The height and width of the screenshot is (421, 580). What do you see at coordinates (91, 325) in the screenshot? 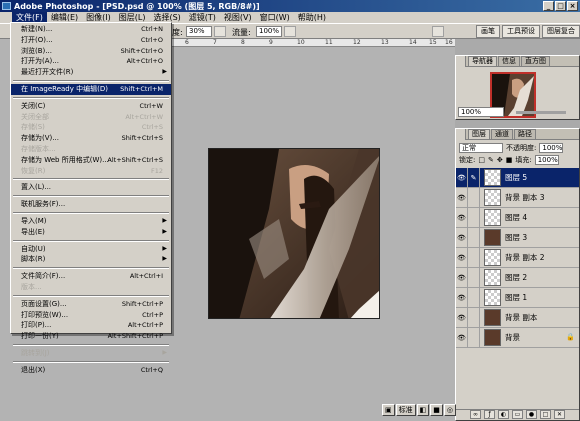
I see `file-menu-item: 打印(P)... Alt+Ctrl+P` at bounding box center [91, 325].